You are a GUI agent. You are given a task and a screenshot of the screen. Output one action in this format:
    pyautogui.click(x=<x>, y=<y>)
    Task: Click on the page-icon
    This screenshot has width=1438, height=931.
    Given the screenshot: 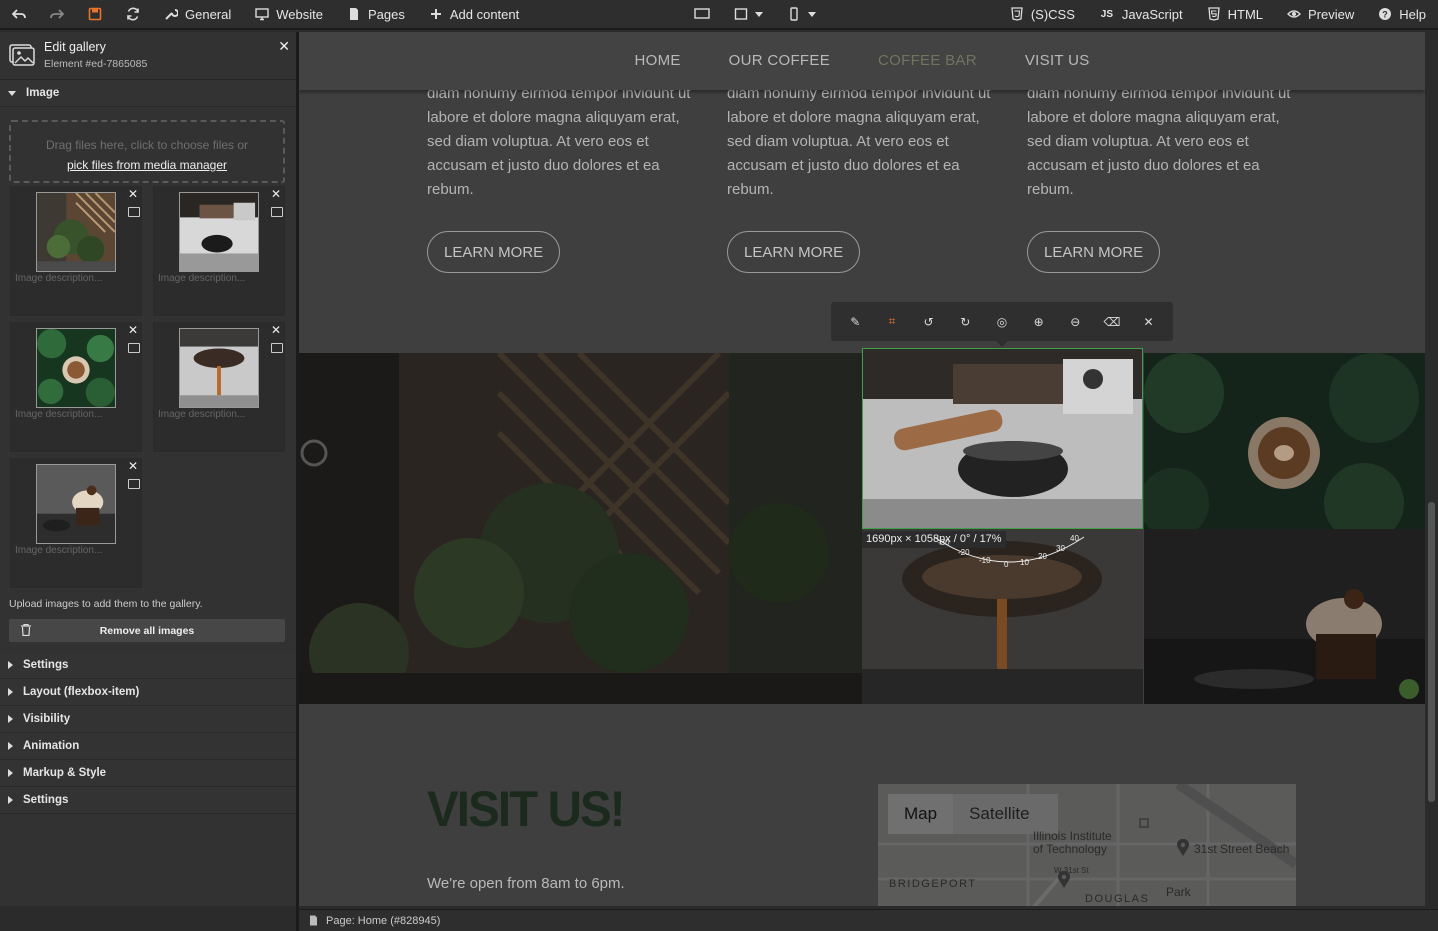 What is the action you would take?
    pyautogui.click(x=353, y=14)
    